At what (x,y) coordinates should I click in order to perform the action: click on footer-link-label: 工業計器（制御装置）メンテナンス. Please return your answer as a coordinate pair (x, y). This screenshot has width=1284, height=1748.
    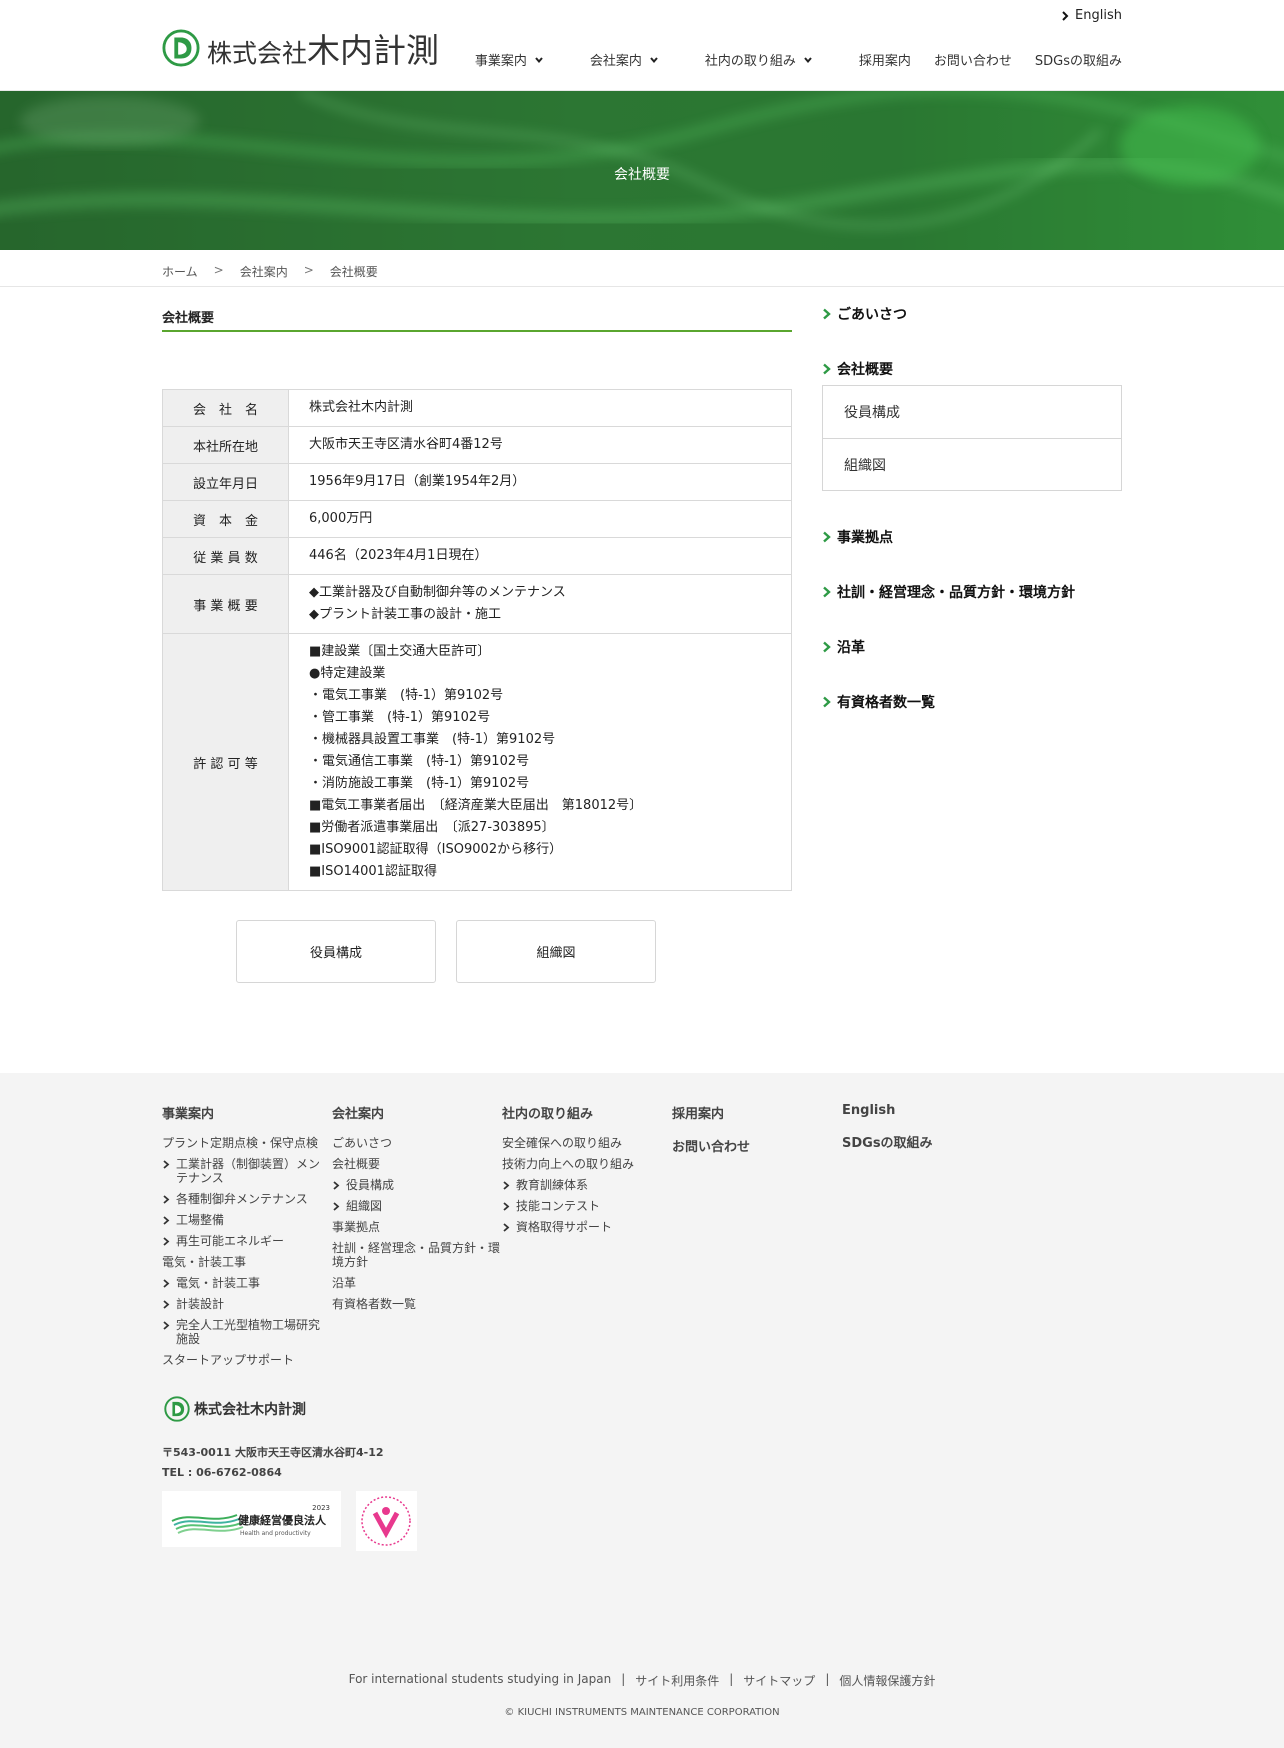
    Looking at the image, I should click on (248, 1171).